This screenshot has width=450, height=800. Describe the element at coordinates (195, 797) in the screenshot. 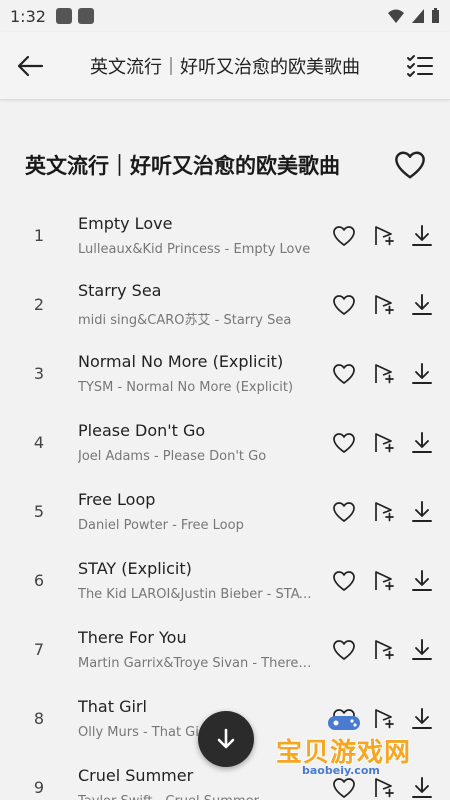

I see `song-subtitle: Taylor Swift - Cruel Summer` at that location.